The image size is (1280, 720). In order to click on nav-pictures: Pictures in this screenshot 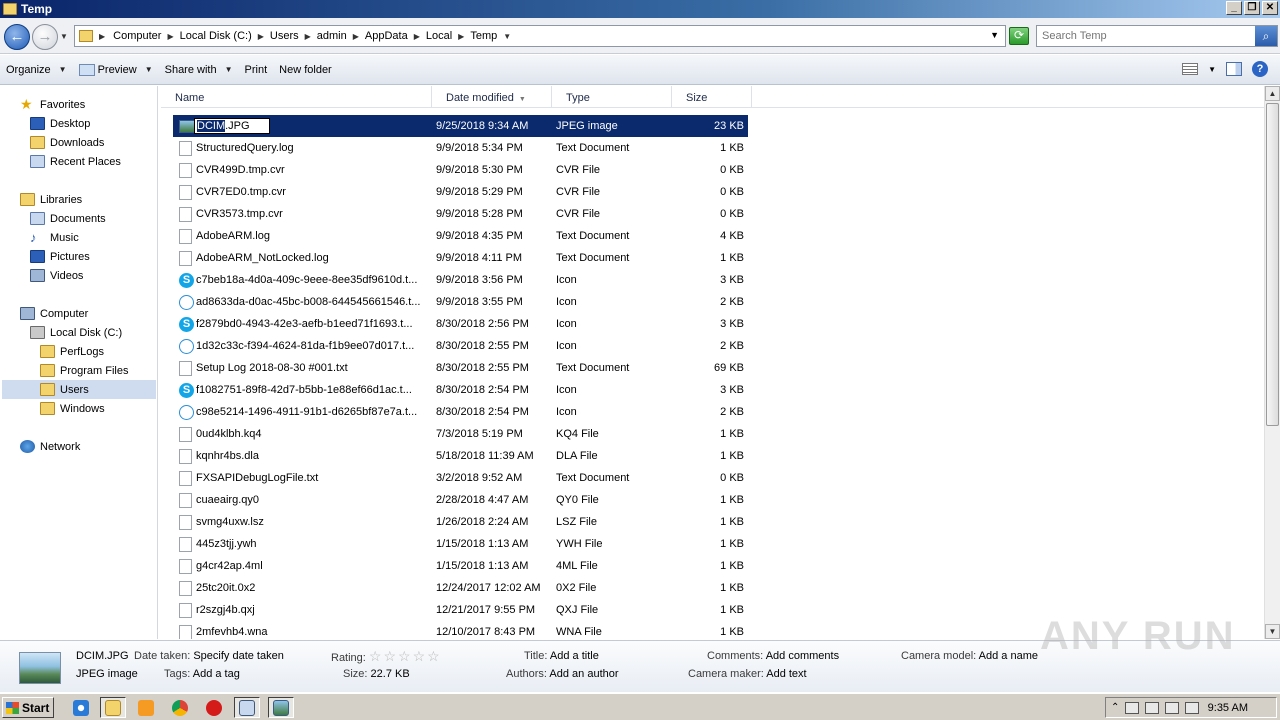, I will do `click(60, 256)`.